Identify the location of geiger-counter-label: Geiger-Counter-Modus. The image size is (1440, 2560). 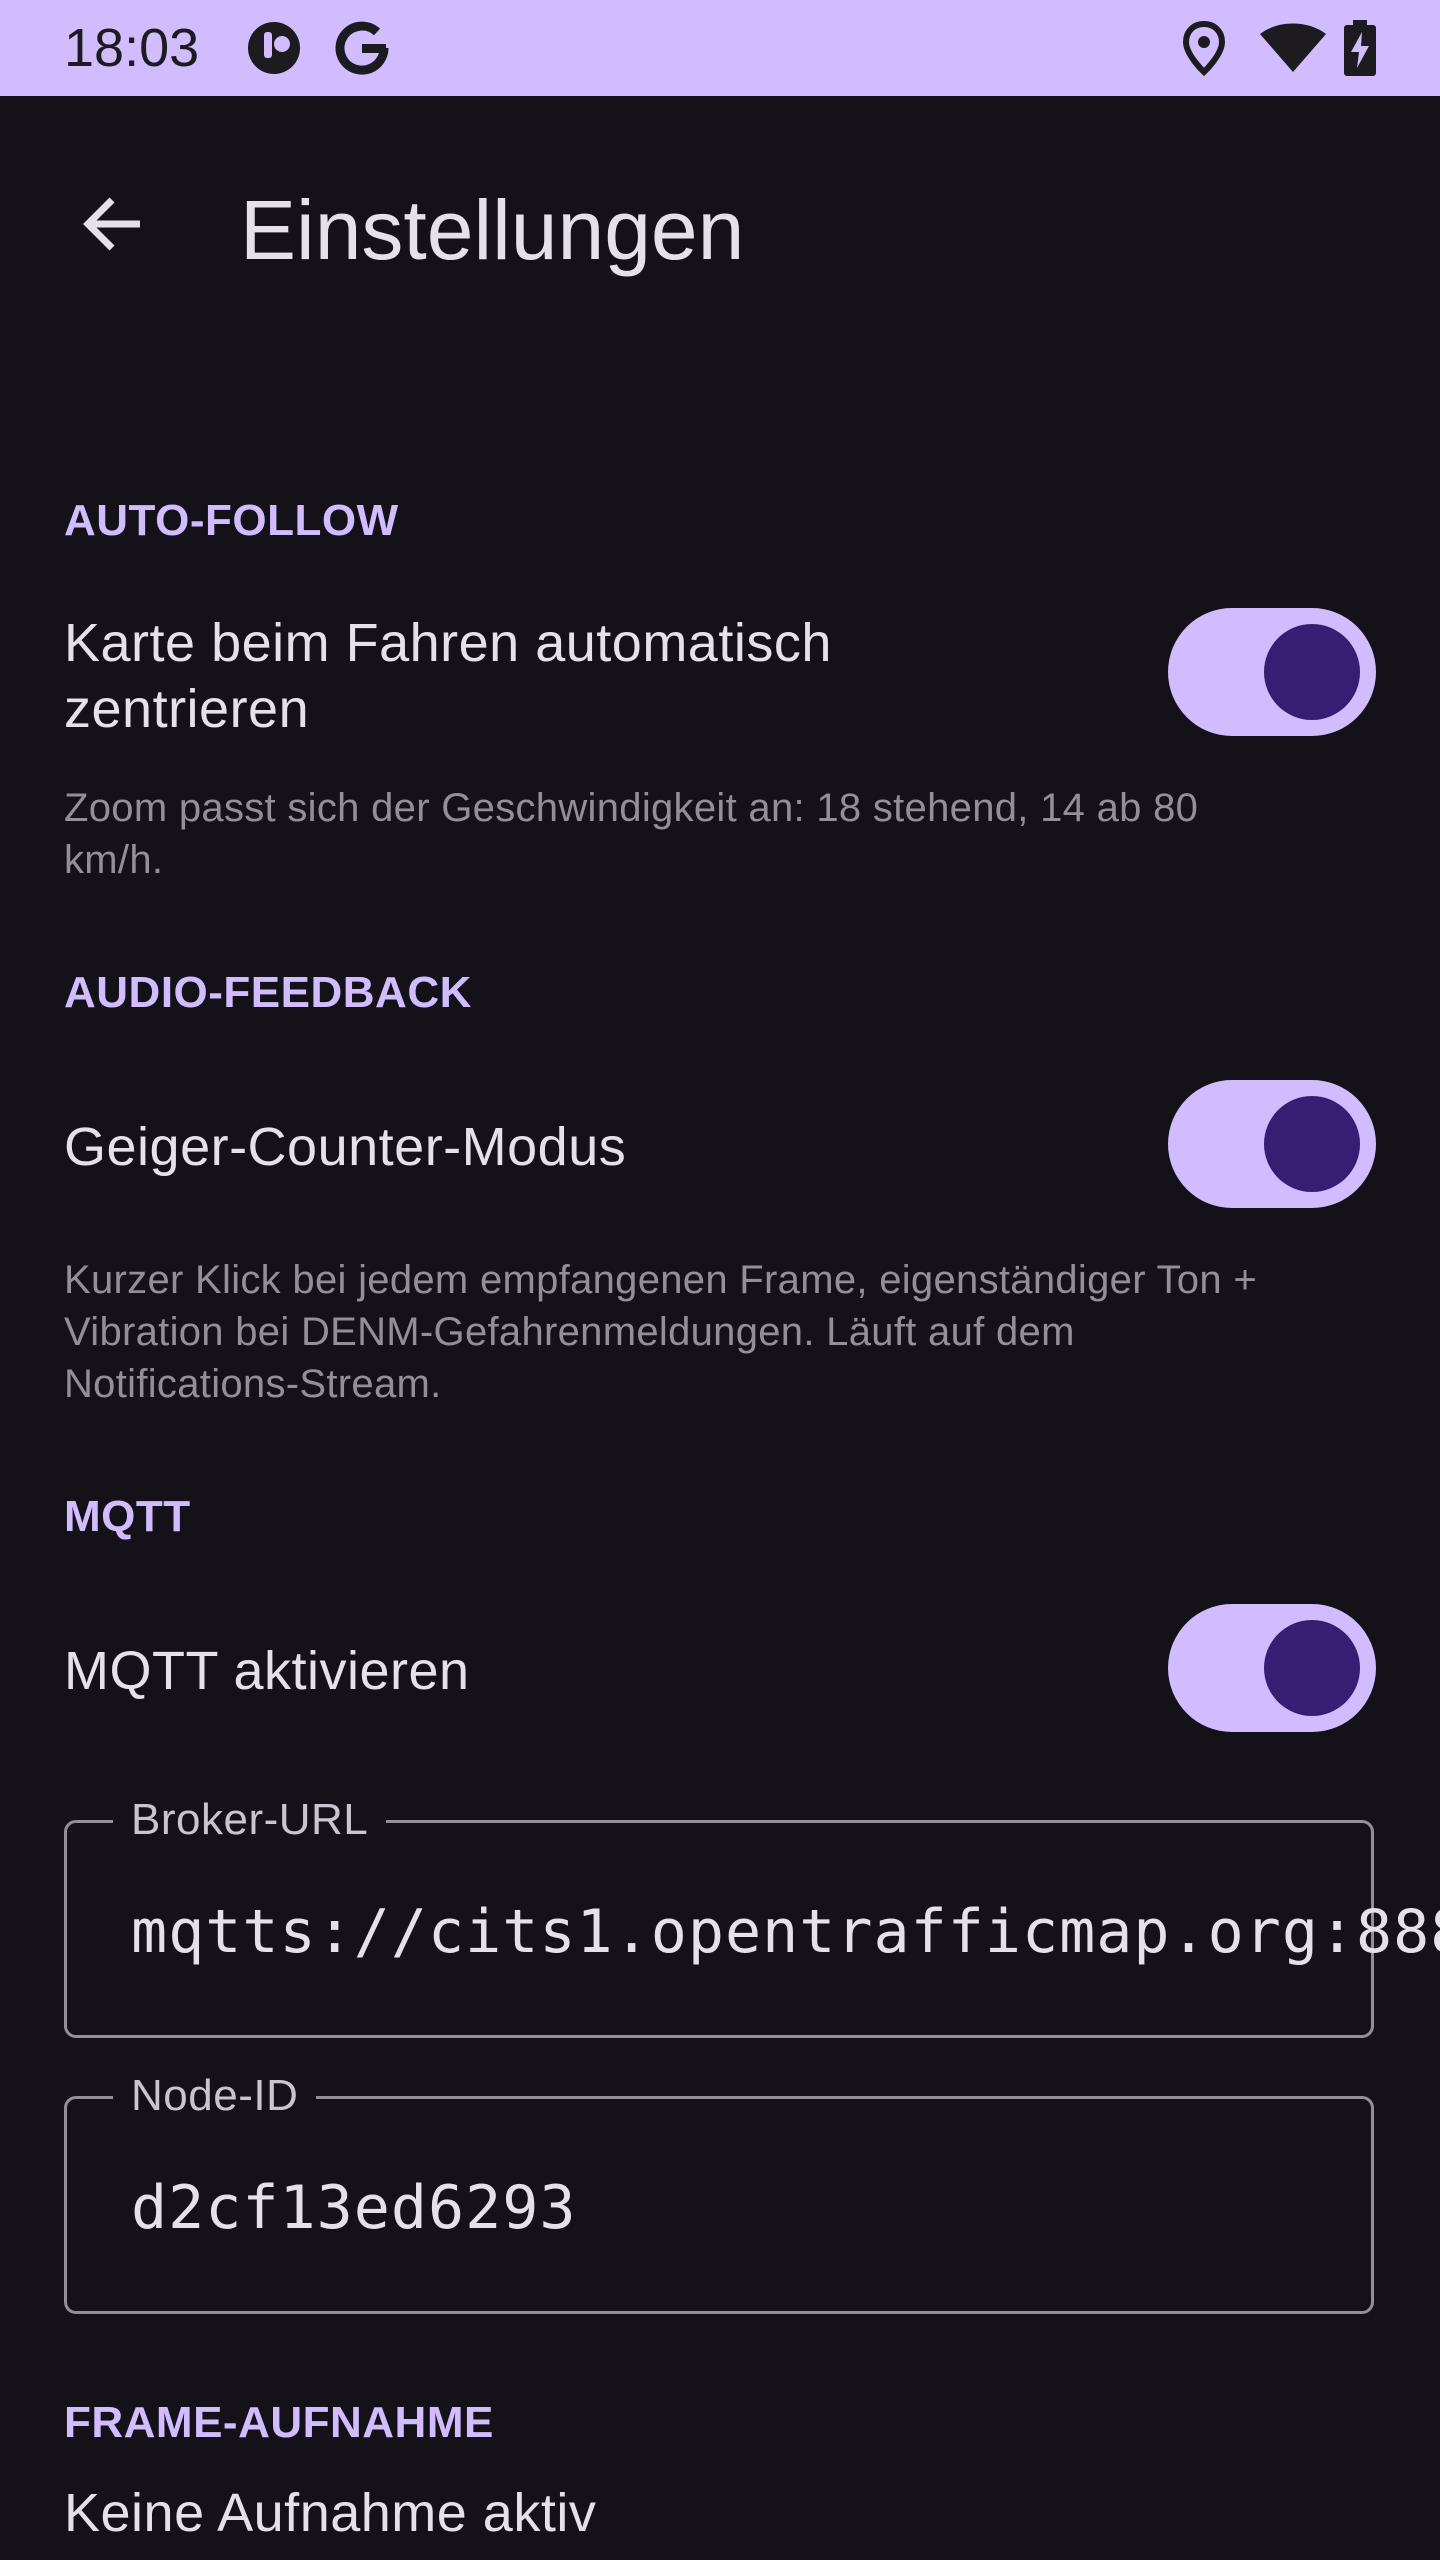
(345, 1147).